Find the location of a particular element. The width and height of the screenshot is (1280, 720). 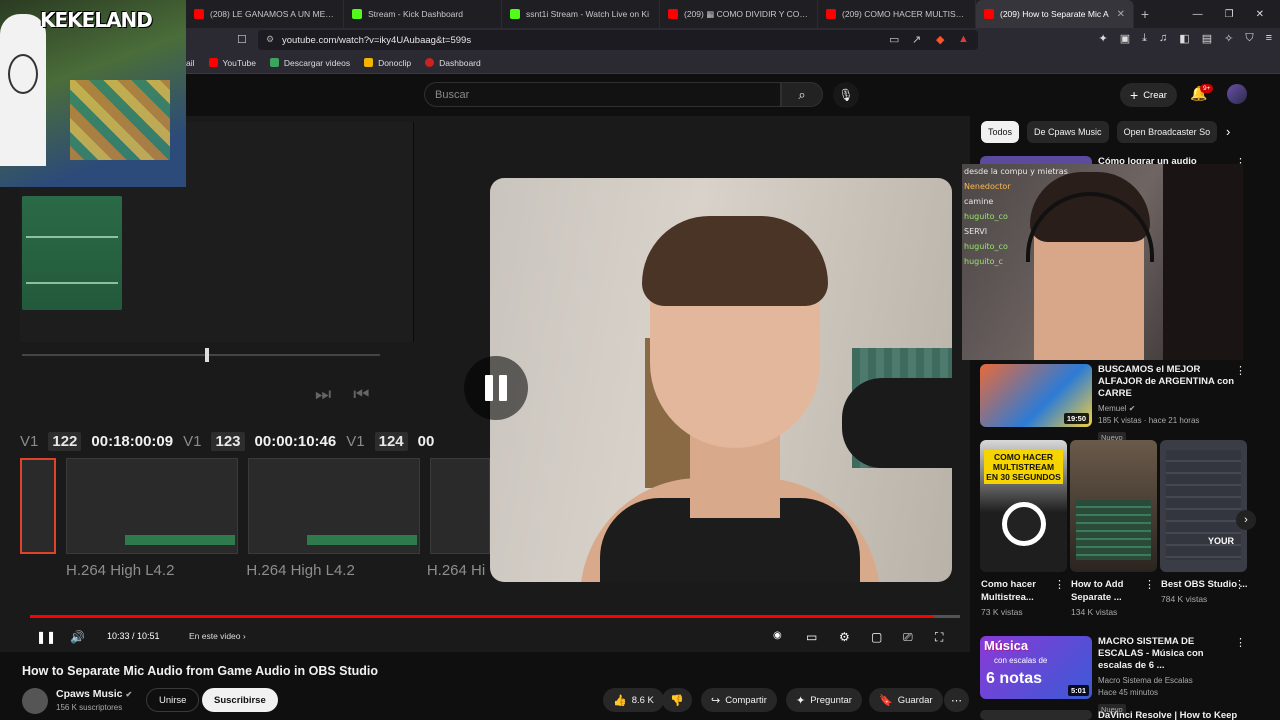

bookmark-youtube: YouTube is located at coordinates (232, 63).